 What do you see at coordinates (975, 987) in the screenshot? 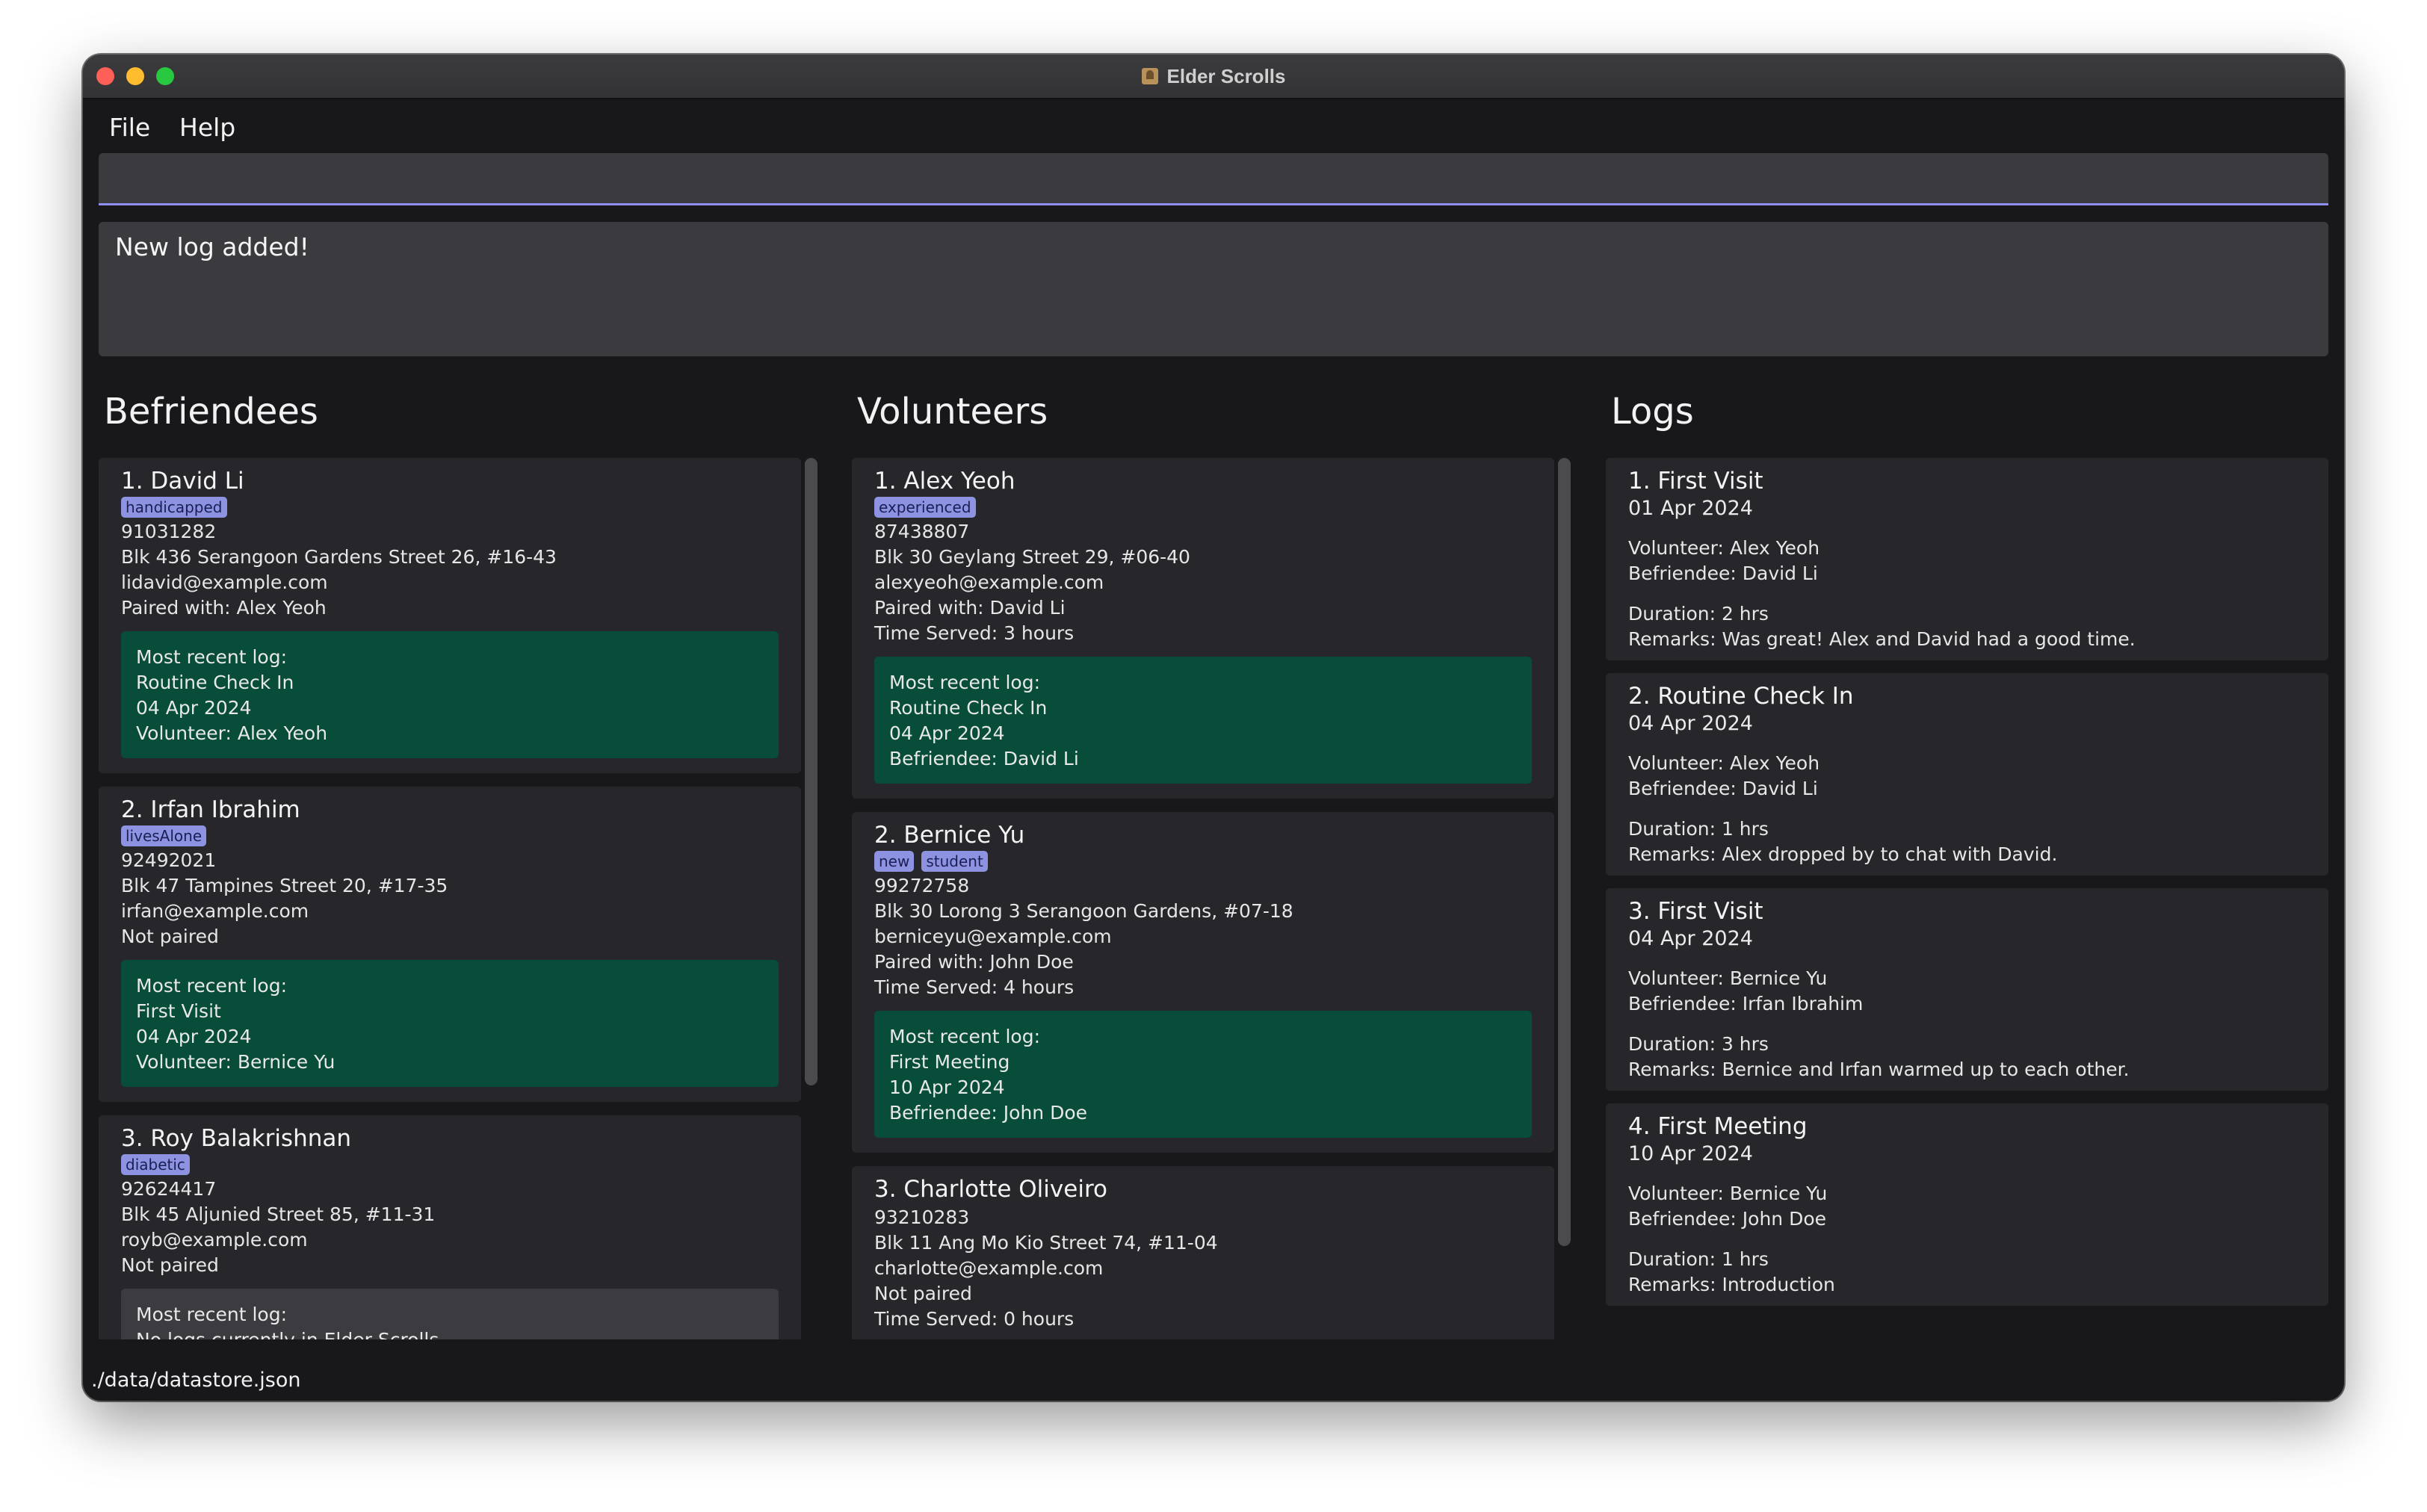
I see `volunteer-time-served: Time Served: 4 hours` at bounding box center [975, 987].